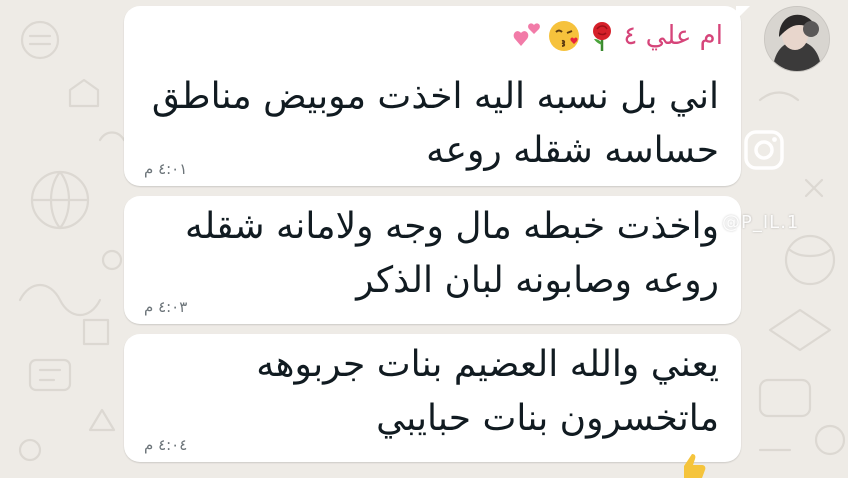  I want to click on sender-header: ام علي ٤, so click(616, 36).